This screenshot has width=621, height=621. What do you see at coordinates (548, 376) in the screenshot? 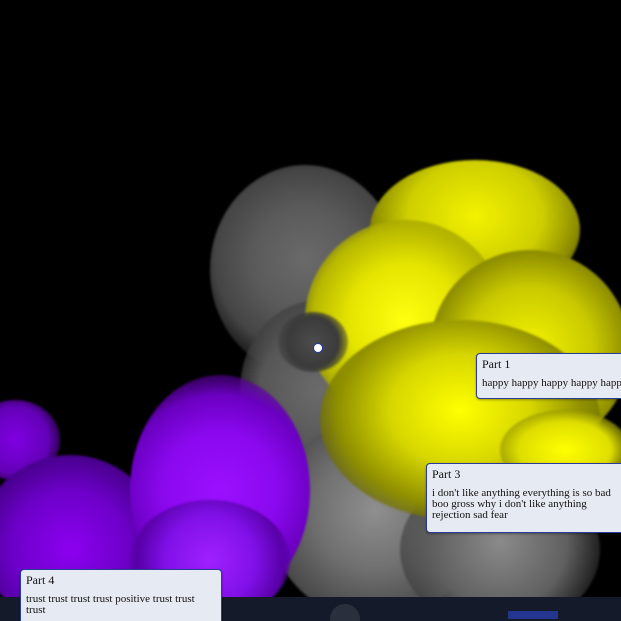
I see `tooltip-part-1: Part 1 happy happy happy happy happy` at bounding box center [548, 376].